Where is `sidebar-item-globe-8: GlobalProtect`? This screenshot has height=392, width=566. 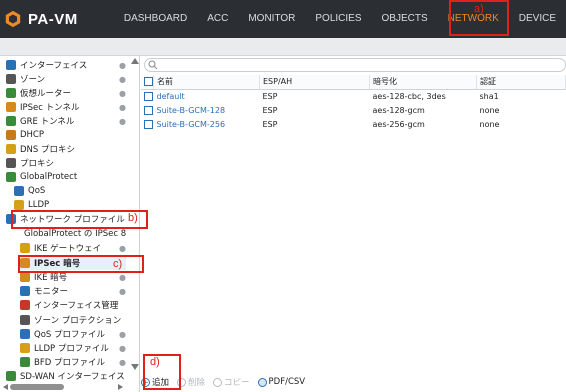
sidebar-item-globe-8: GlobalProtect is located at coordinates (66, 177).